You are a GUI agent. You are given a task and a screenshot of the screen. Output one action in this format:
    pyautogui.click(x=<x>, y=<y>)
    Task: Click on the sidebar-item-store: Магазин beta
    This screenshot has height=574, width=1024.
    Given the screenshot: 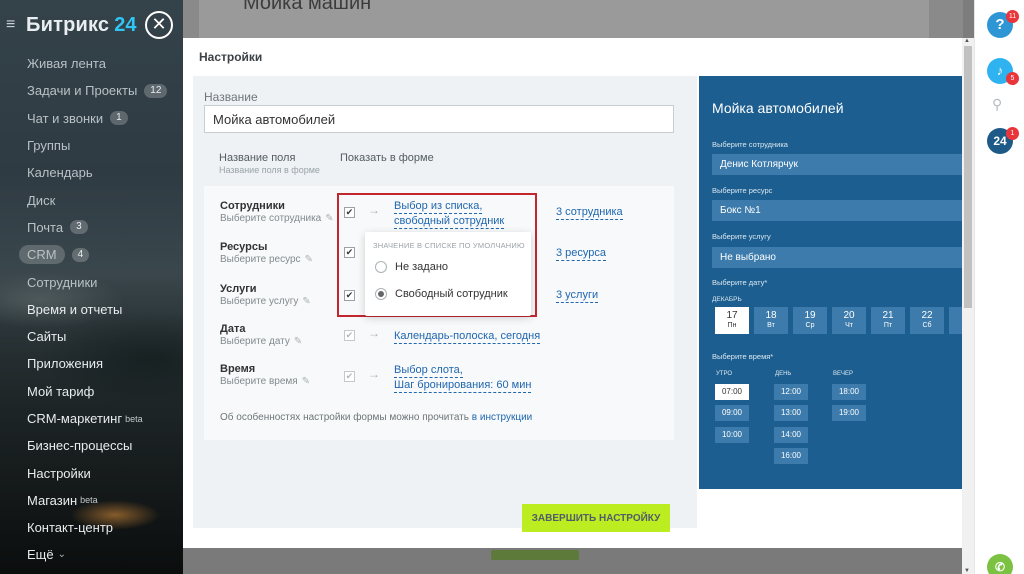 What is the action you would take?
    pyautogui.click(x=91, y=500)
    